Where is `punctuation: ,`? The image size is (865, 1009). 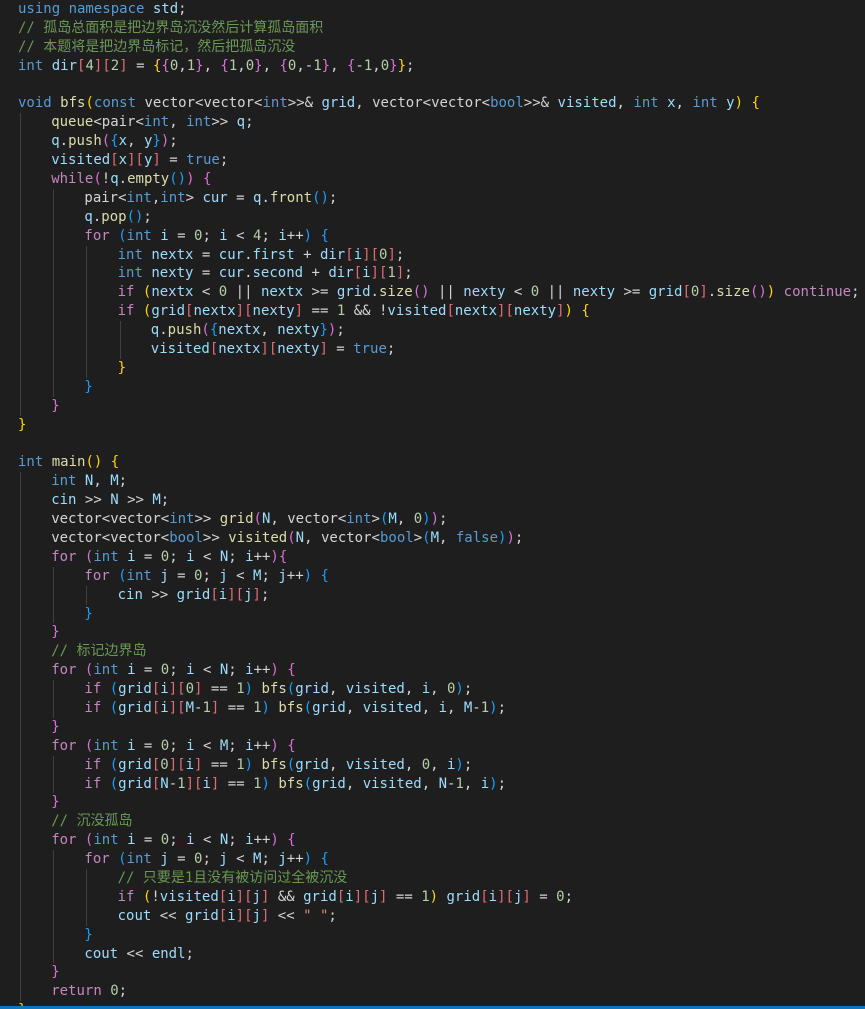 punctuation: , is located at coordinates (413, 689).